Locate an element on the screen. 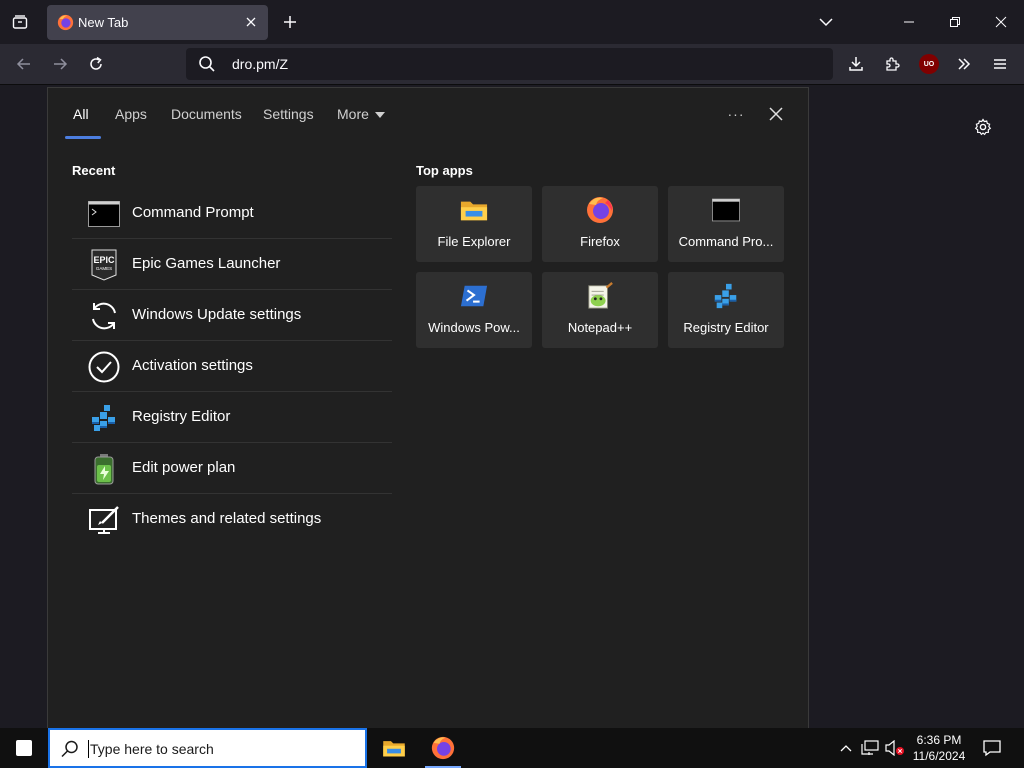 This screenshot has width=1024, height=768. tab-settings: Settings is located at coordinates (288, 114).